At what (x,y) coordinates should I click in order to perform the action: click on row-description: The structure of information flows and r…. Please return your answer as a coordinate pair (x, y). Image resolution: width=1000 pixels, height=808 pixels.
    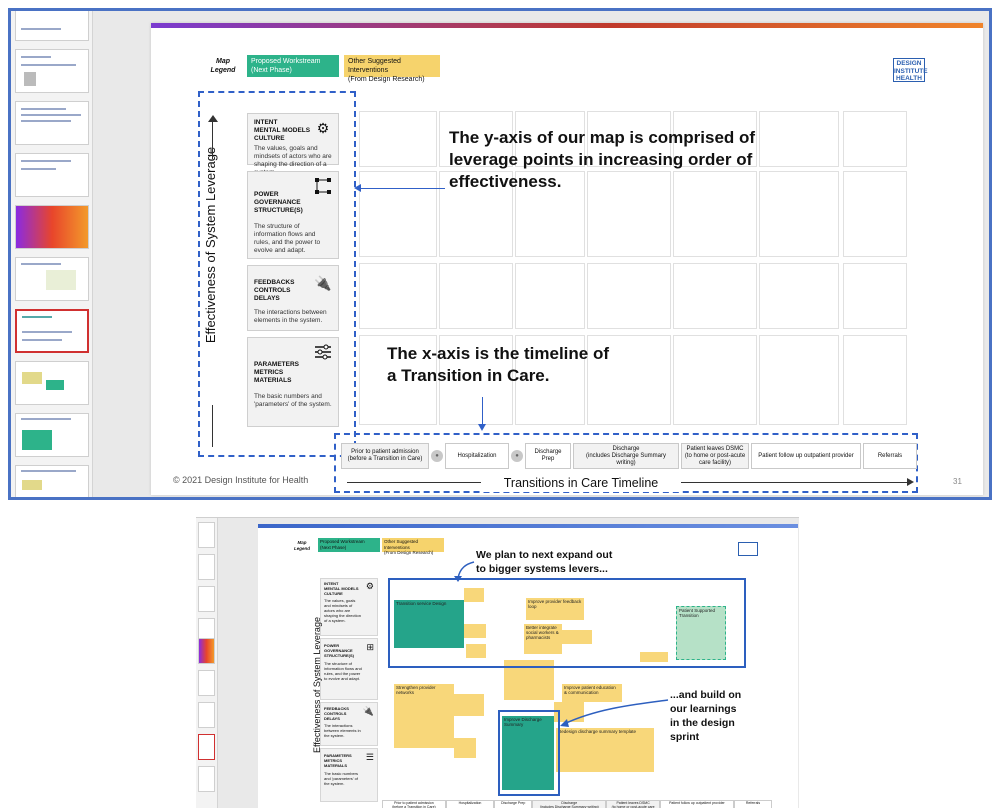
    Looking at the image, I should click on (343, 671).